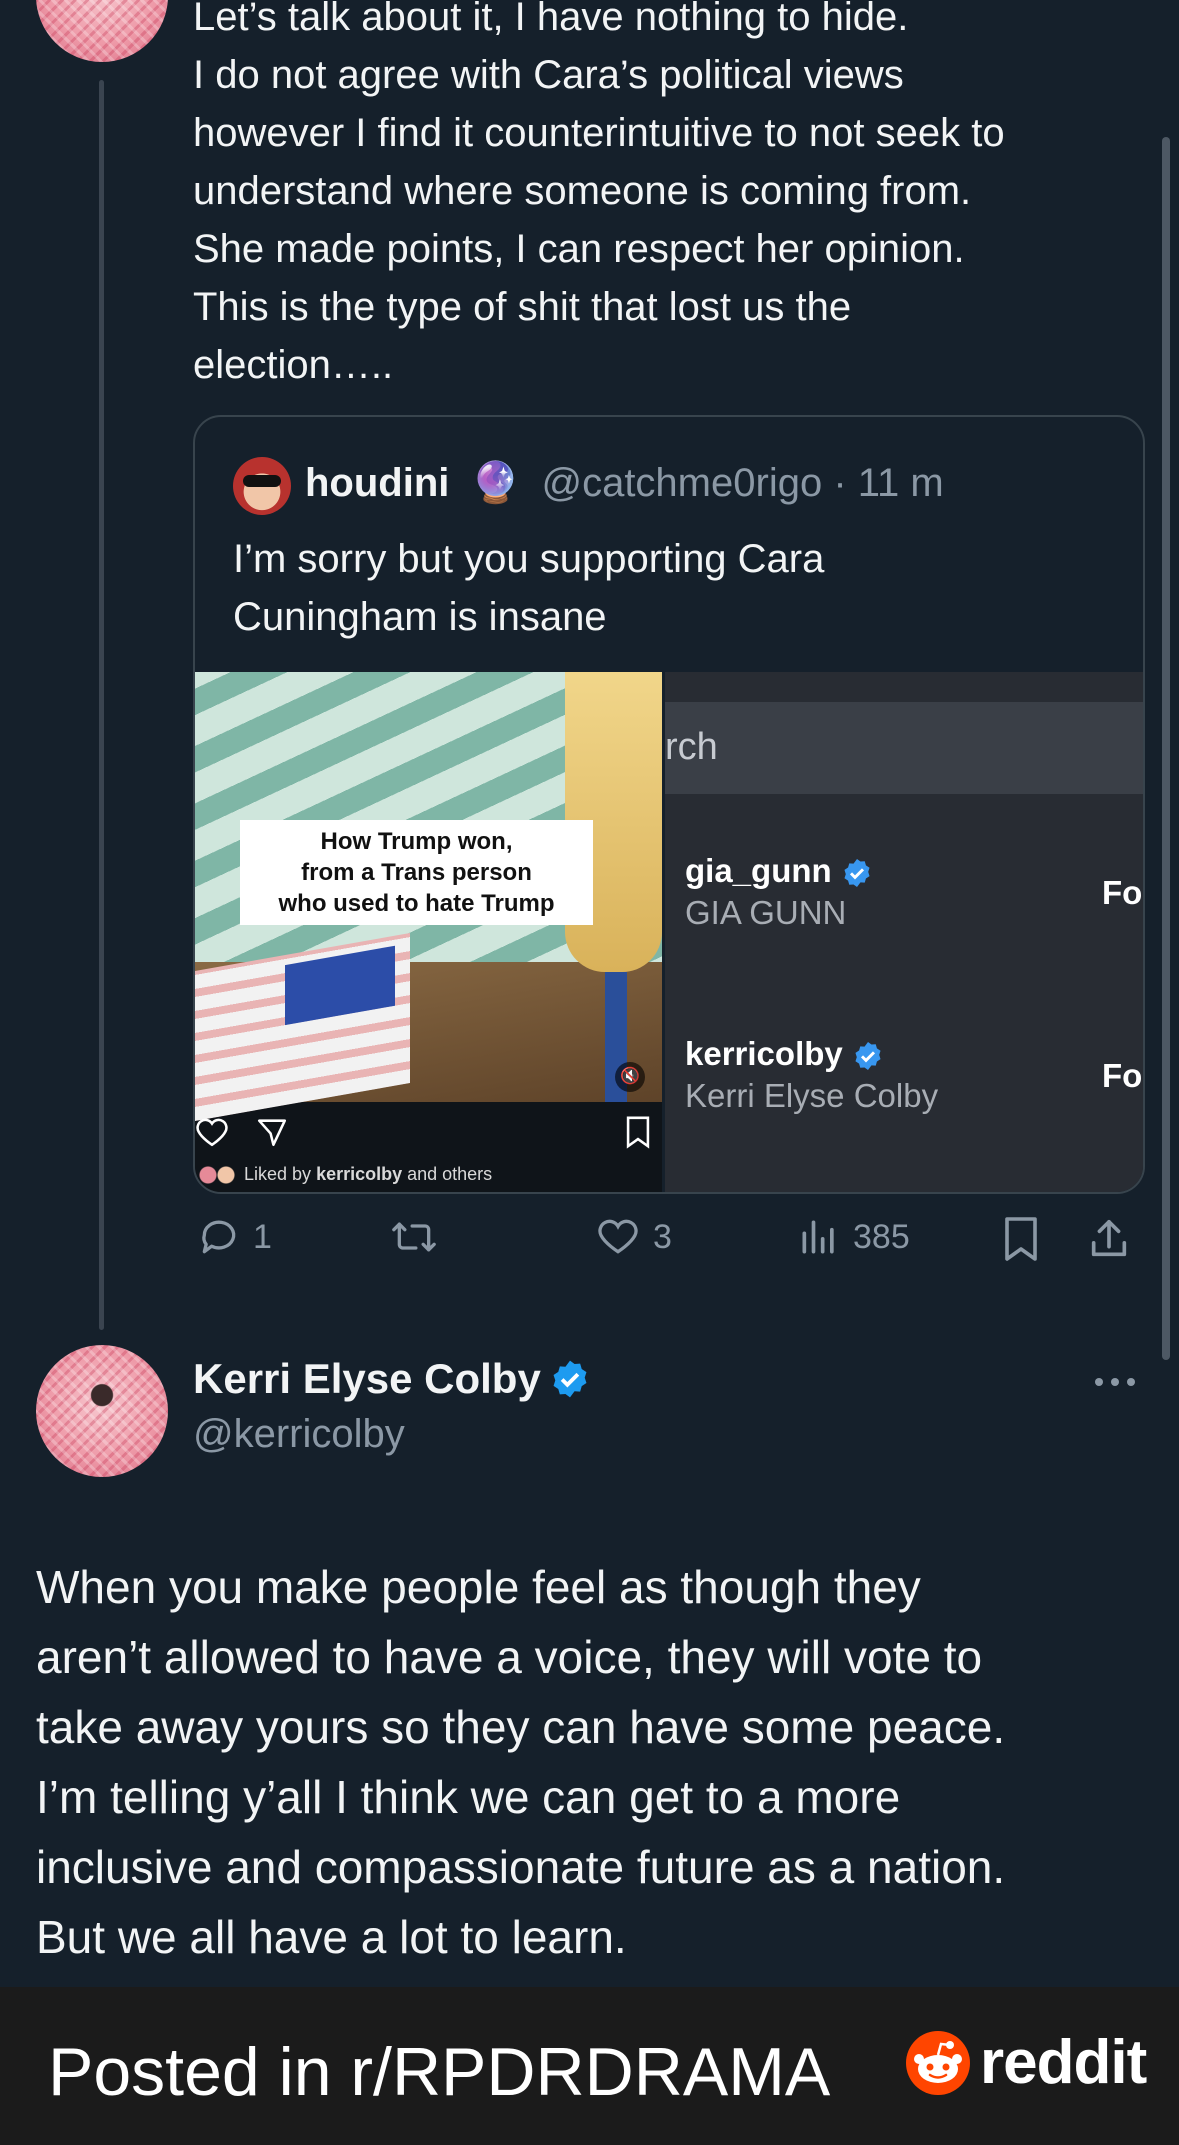  What do you see at coordinates (420, 617) in the screenshot?
I see `quoted-text-line: Cuningham is insane` at bounding box center [420, 617].